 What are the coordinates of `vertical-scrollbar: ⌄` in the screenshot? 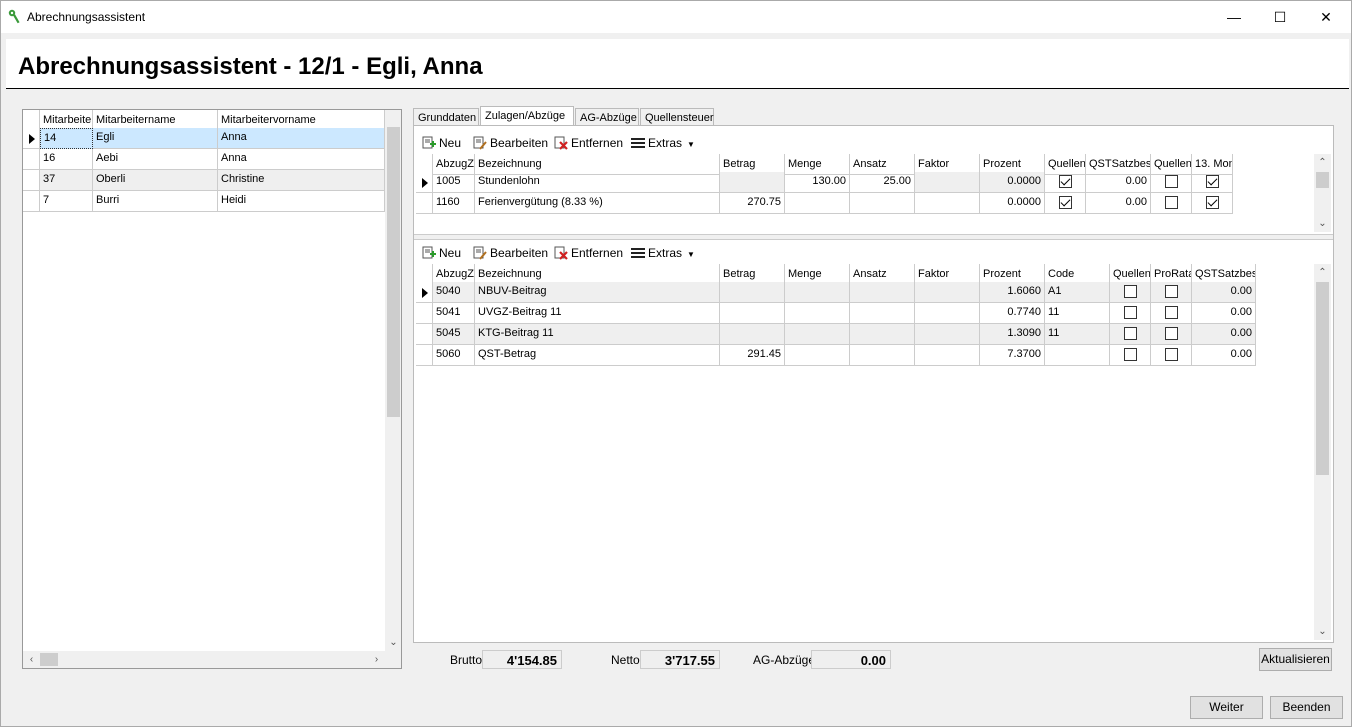 It's located at (393, 380).